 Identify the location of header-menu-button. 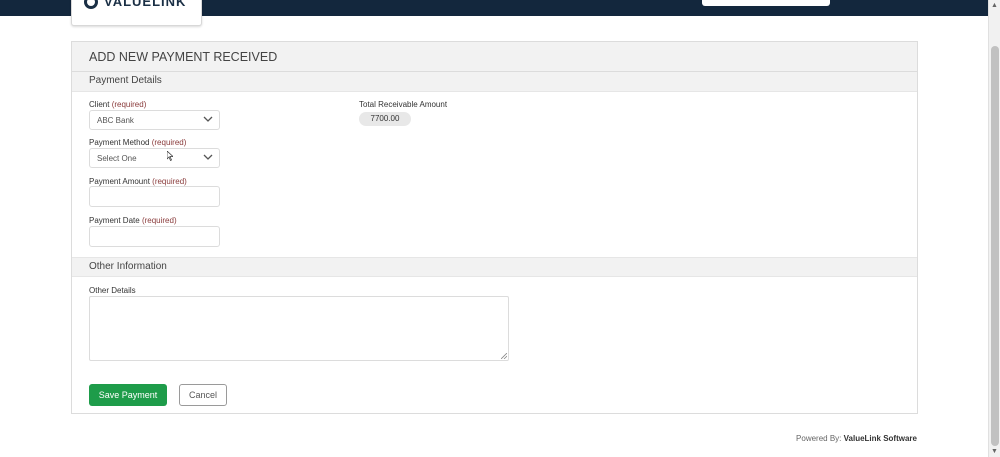
(766, 3).